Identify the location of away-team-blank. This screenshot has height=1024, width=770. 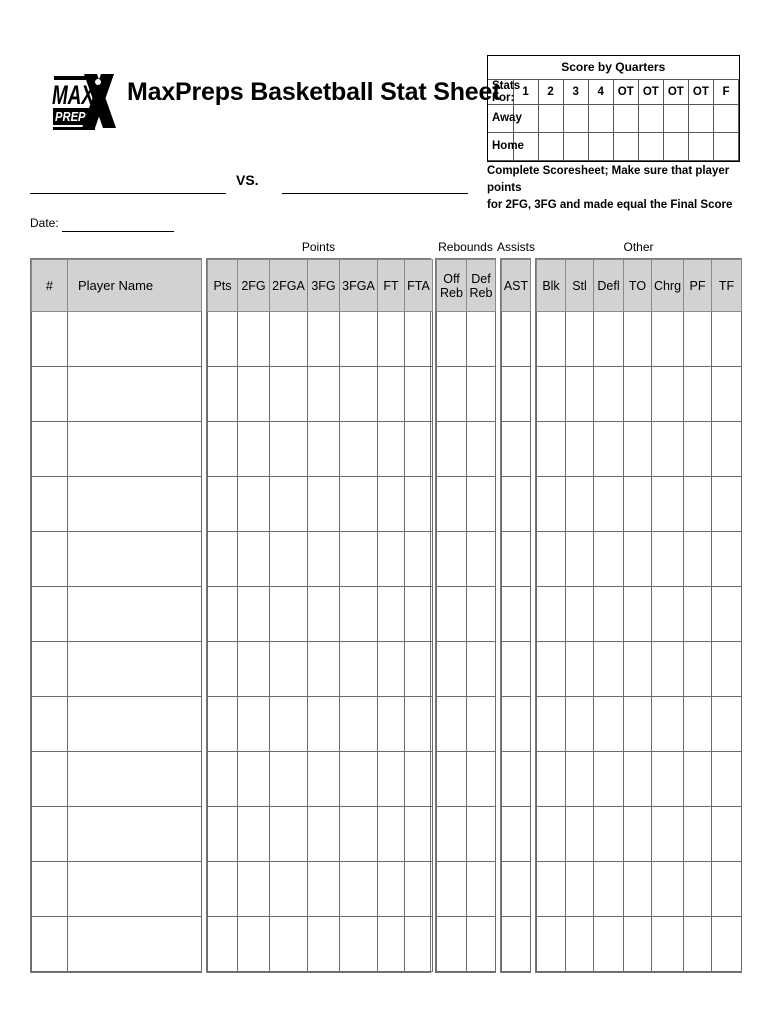
(128, 186).